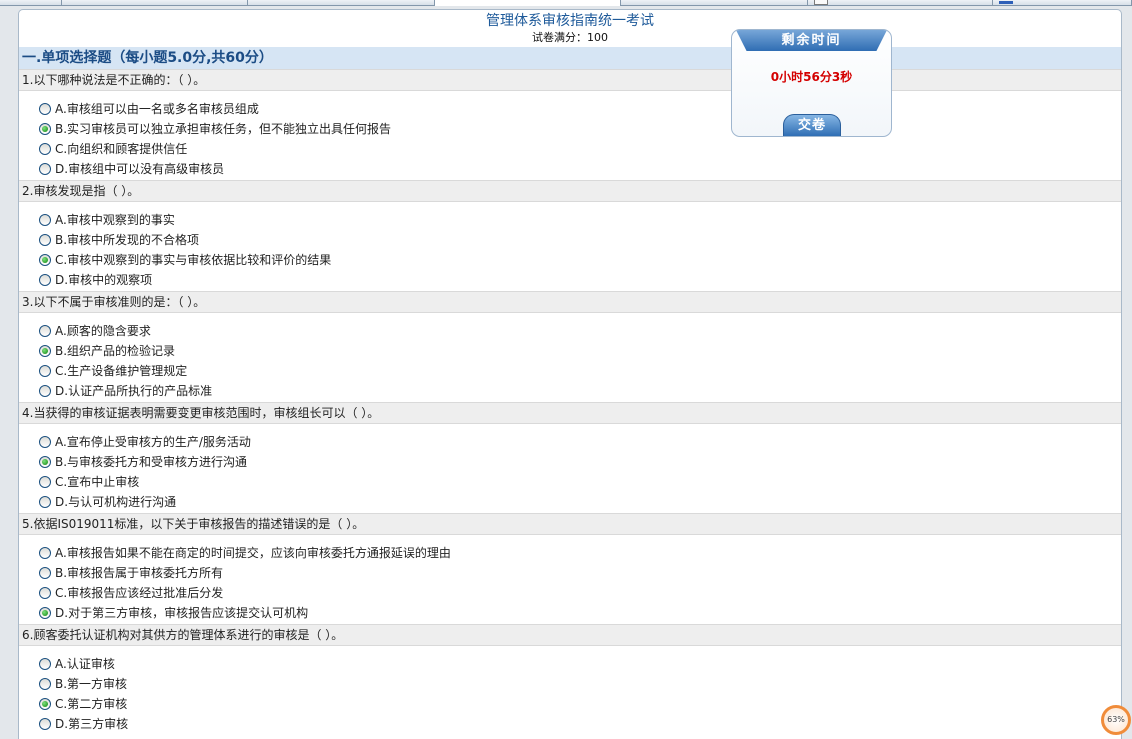 Image resolution: width=1132 pixels, height=739 pixels. I want to click on option-row: B. 审核中所发现的不合格项, so click(570, 240).